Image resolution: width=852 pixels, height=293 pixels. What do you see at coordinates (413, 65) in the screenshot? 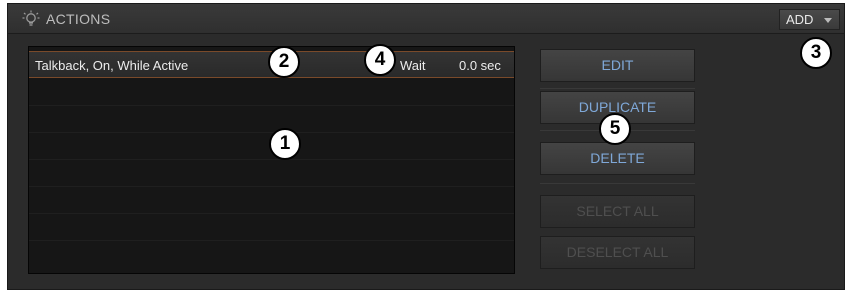
I see `action-wait-label: Wait` at bounding box center [413, 65].